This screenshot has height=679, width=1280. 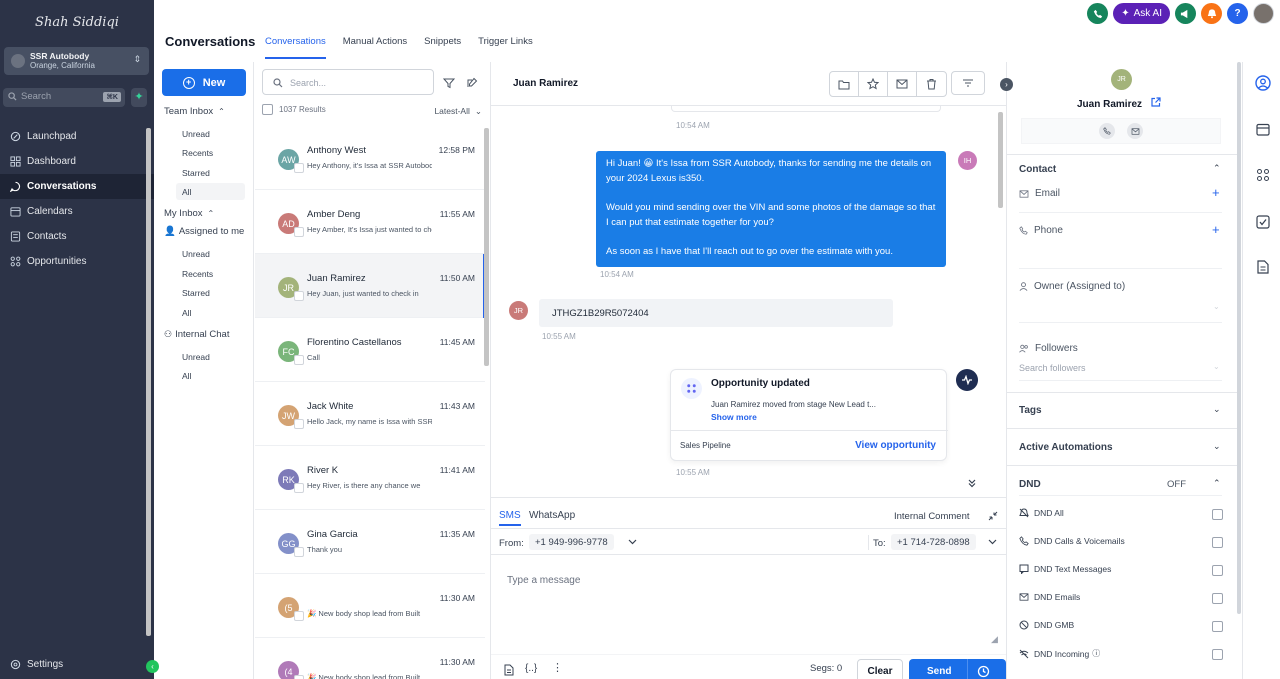 I want to click on select-all-checkbox, so click(x=267, y=109).